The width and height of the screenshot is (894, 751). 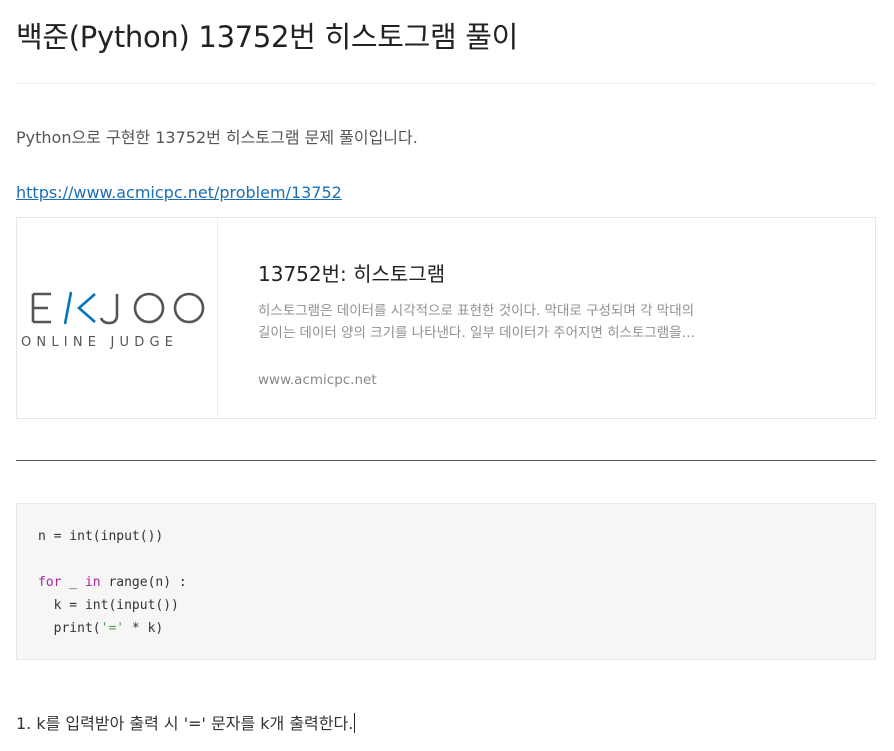 What do you see at coordinates (50, 582) in the screenshot?
I see `keyword-for: for` at bounding box center [50, 582].